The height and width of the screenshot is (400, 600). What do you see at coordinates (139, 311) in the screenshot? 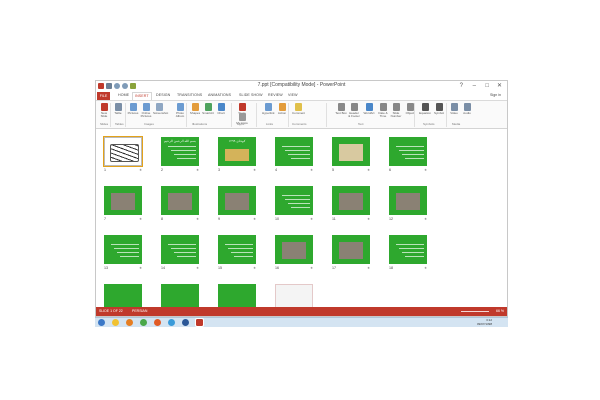
I see `language-indicator: PERSIAN` at bounding box center [139, 311].